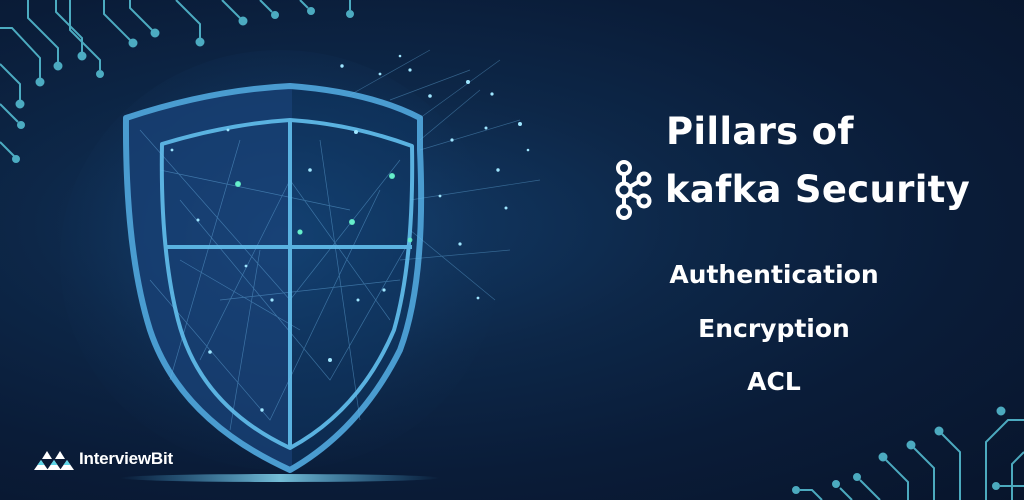  I want to click on pillar-encryption: Encryption, so click(774, 328).